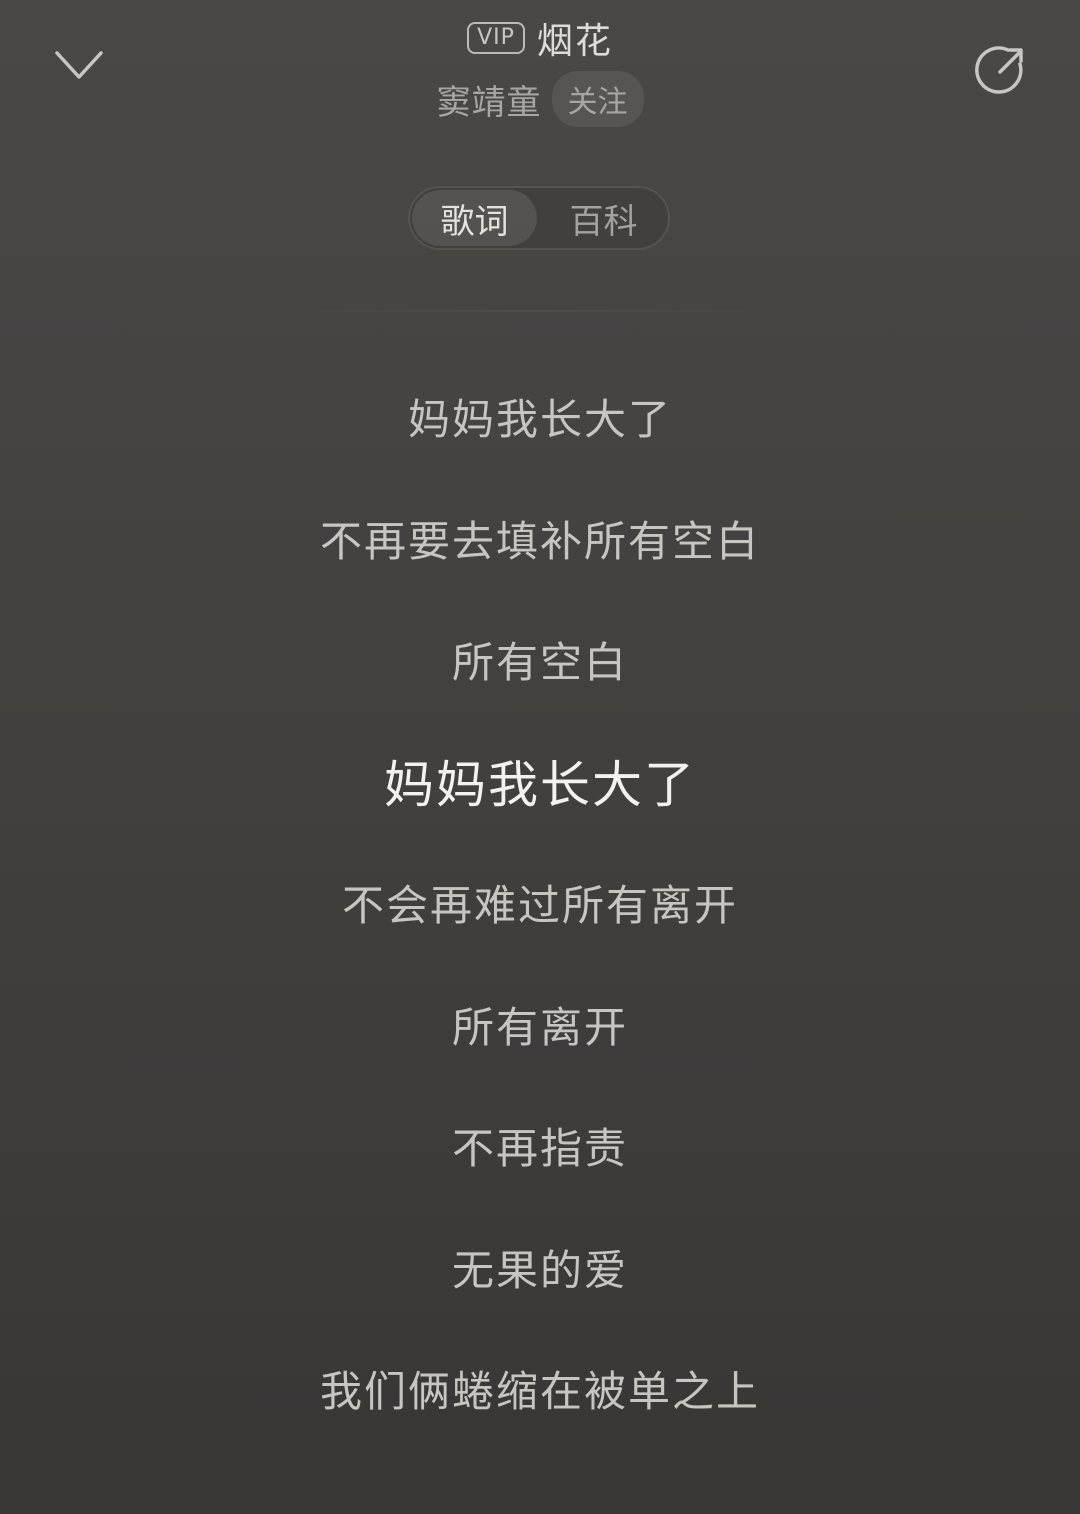 This screenshot has height=1514, width=1080. I want to click on song-title-row: VIP 烟花, so click(540, 38).